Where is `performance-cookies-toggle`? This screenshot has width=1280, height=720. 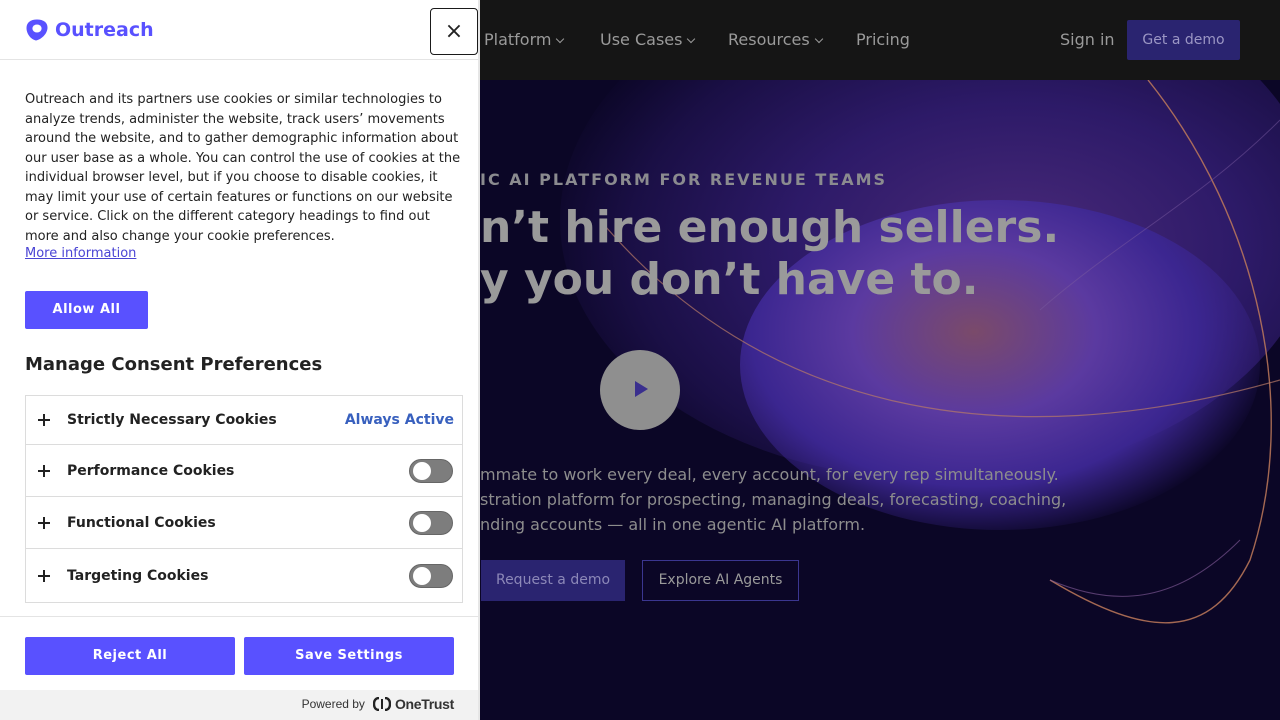 performance-cookies-toggle is located at coordinates (431, 470).